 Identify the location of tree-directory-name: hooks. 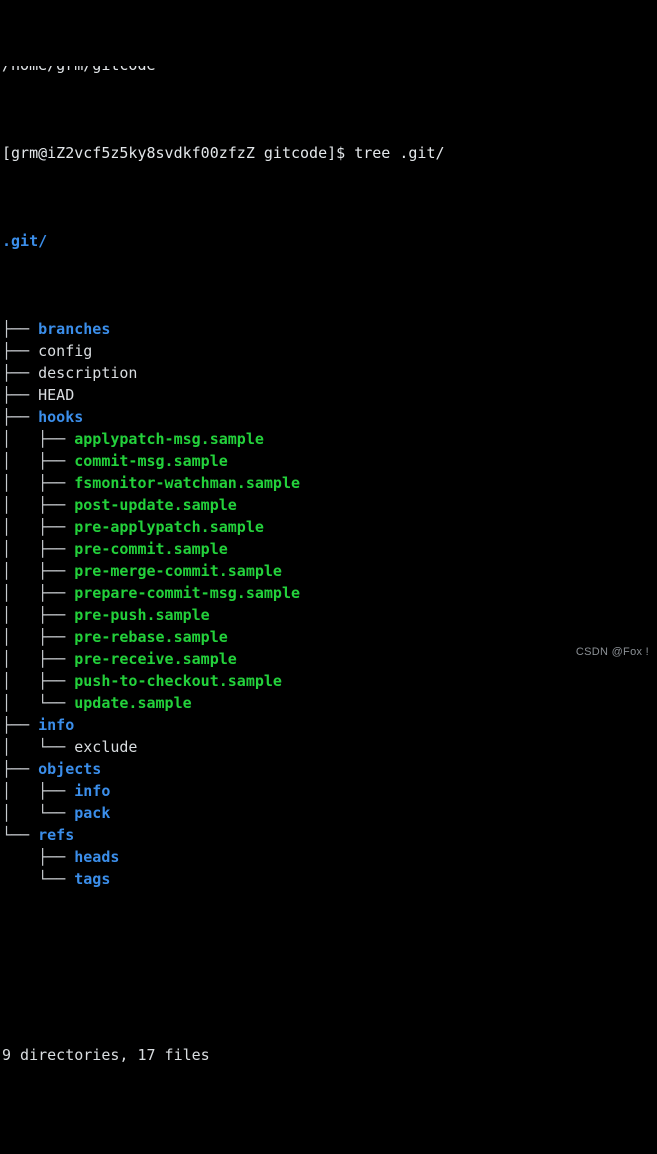
(61, 417).